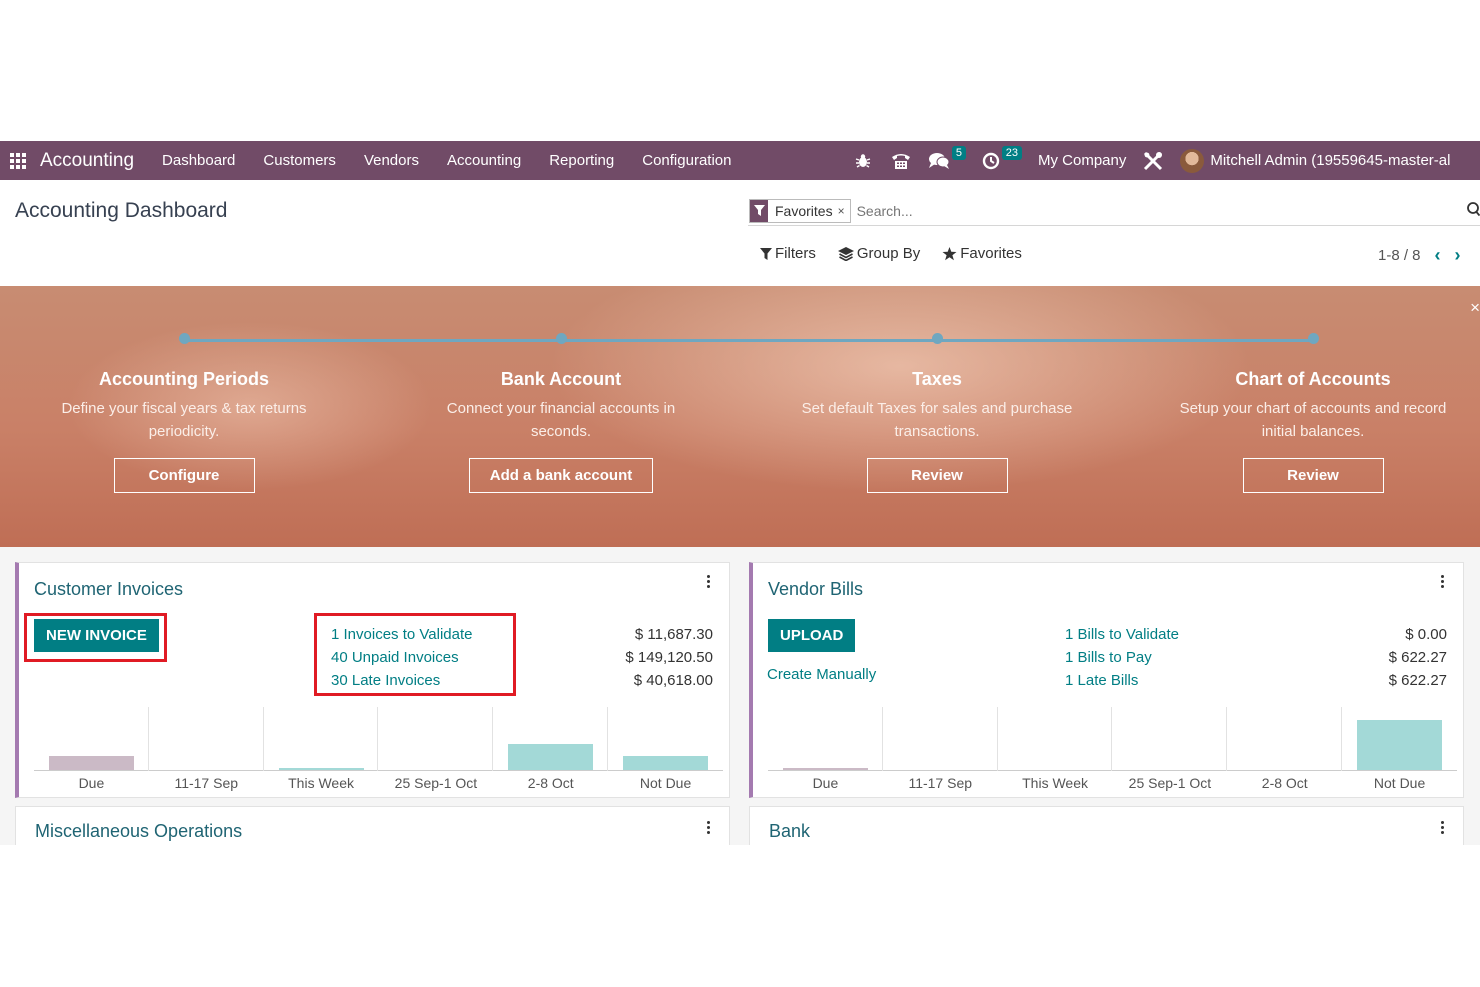 Image resolution: width=1480 pixels, height=987 pixels. I want to click on chart-tick-label: Due, so click(91, 783).